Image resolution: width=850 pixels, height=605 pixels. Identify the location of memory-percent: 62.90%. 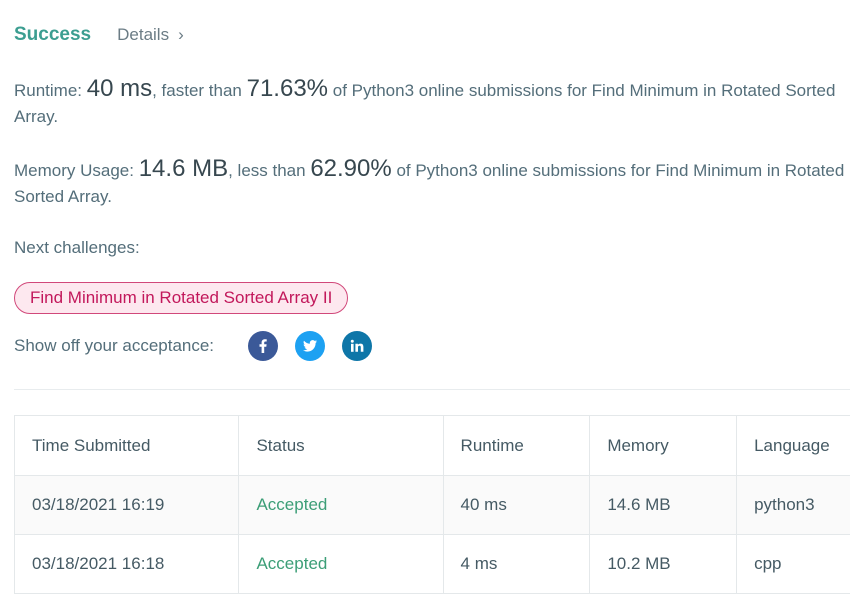
(351, 168).